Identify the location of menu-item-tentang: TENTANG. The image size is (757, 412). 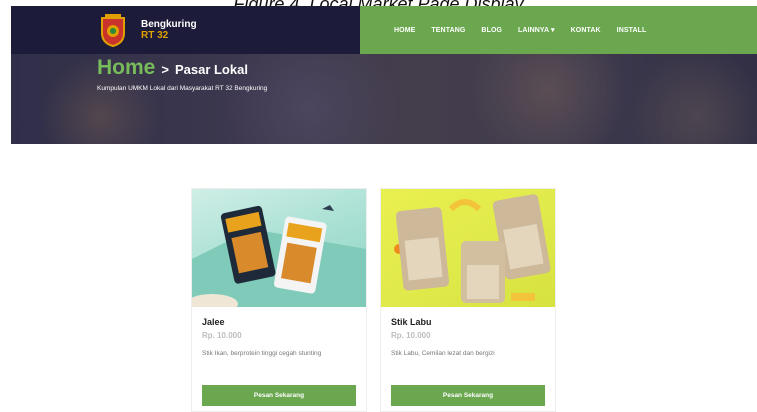
(448, 30).